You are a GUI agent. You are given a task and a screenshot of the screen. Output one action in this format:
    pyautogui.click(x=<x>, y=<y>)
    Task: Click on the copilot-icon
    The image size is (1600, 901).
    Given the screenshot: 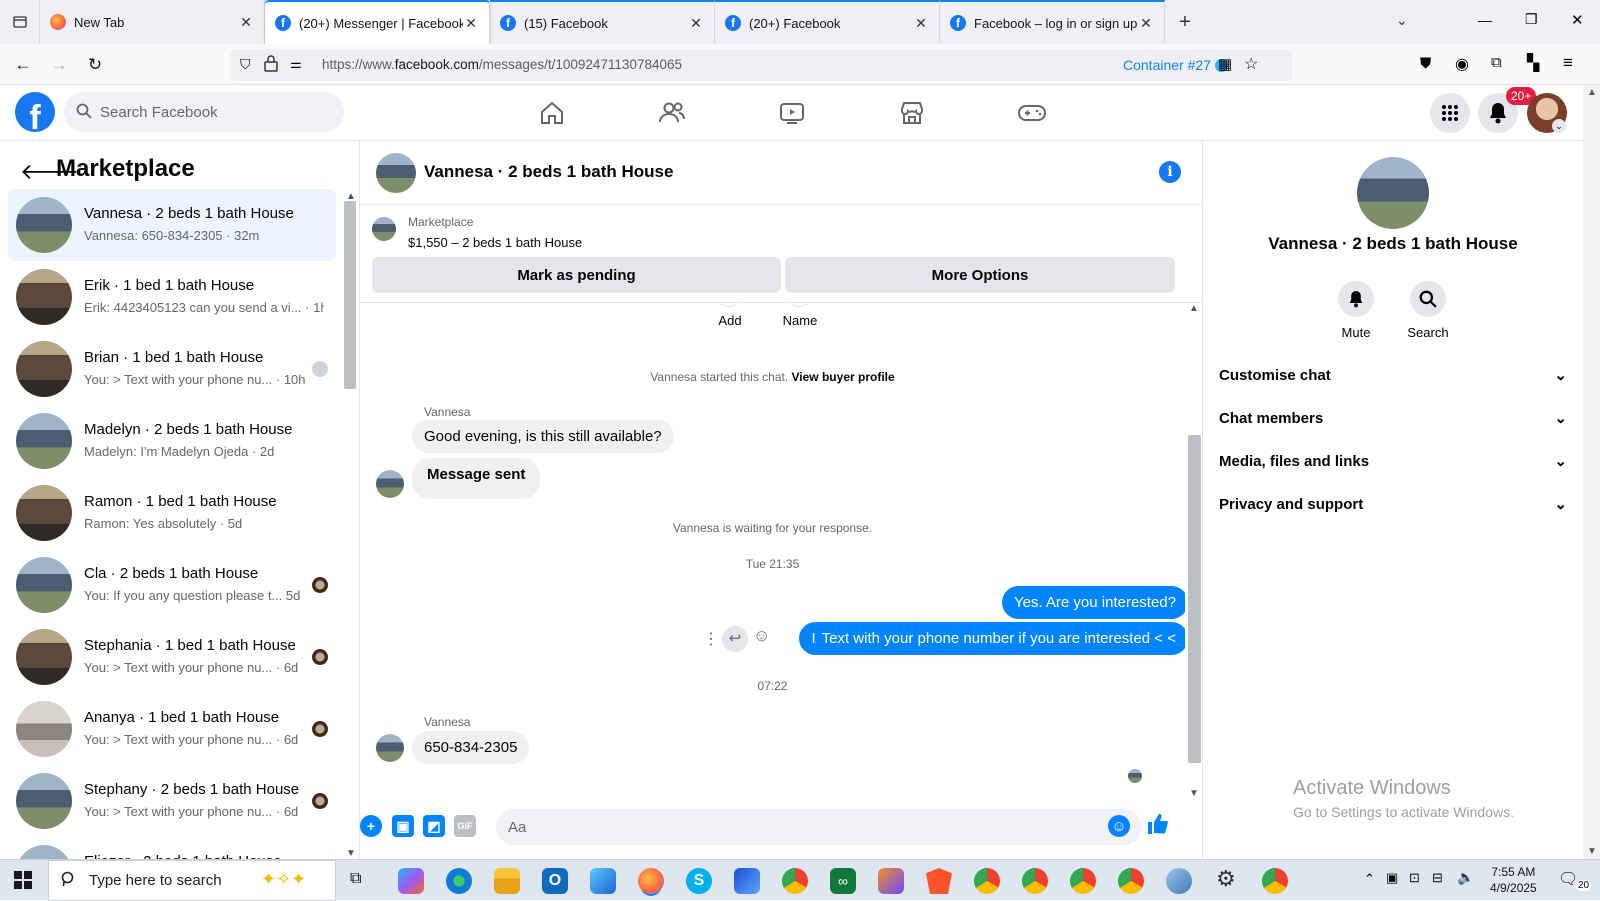 What is the action you would take?
    pyautogui.click(x=411, y=881)
    